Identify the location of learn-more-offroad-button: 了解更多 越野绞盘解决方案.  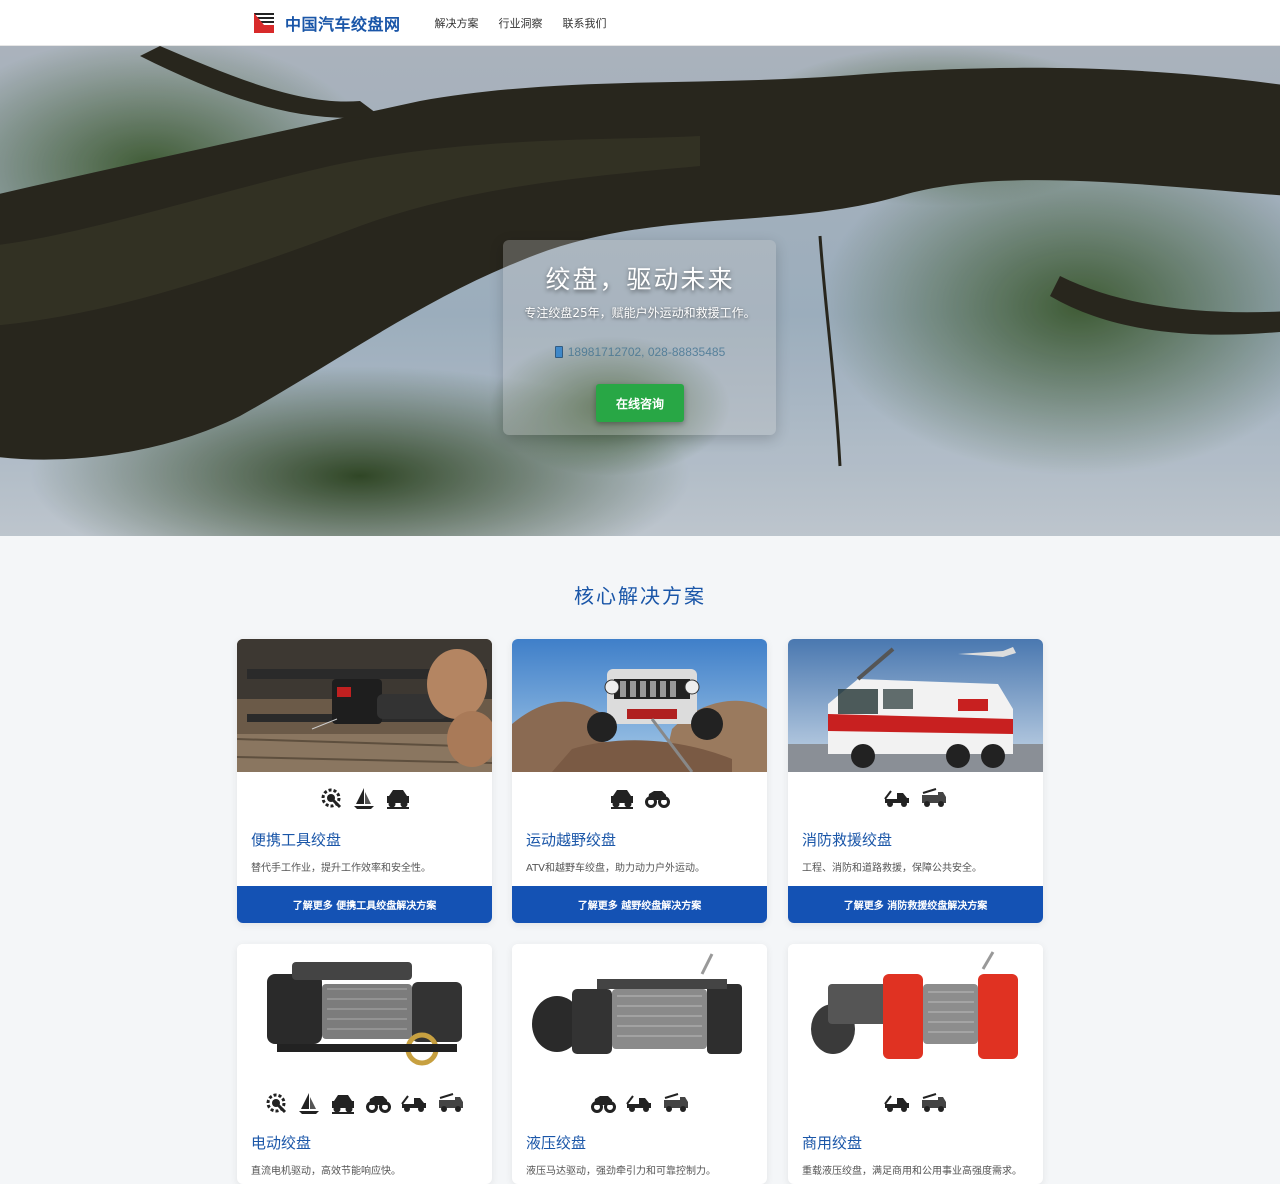
(639, 904).